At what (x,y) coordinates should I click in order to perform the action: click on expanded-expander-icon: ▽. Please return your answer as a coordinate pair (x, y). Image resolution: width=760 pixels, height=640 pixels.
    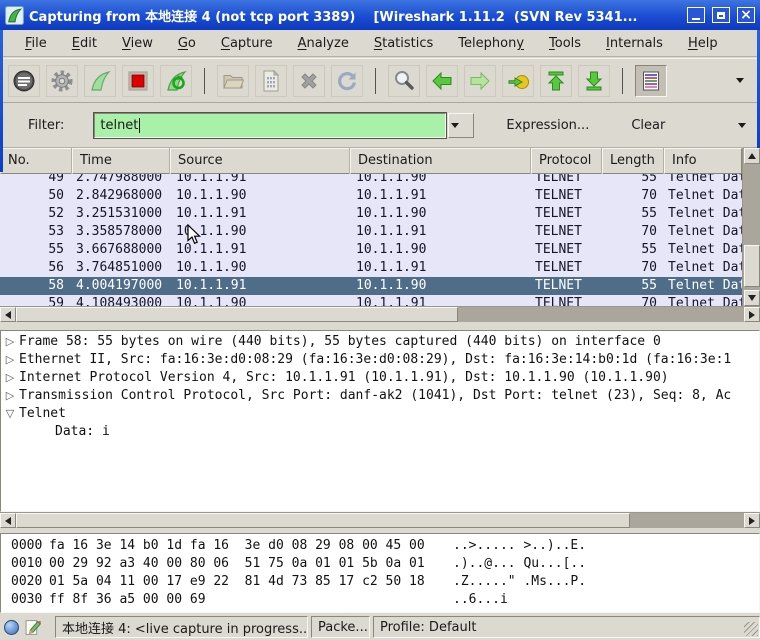
    Looking at the image, I should click on (10, 414).